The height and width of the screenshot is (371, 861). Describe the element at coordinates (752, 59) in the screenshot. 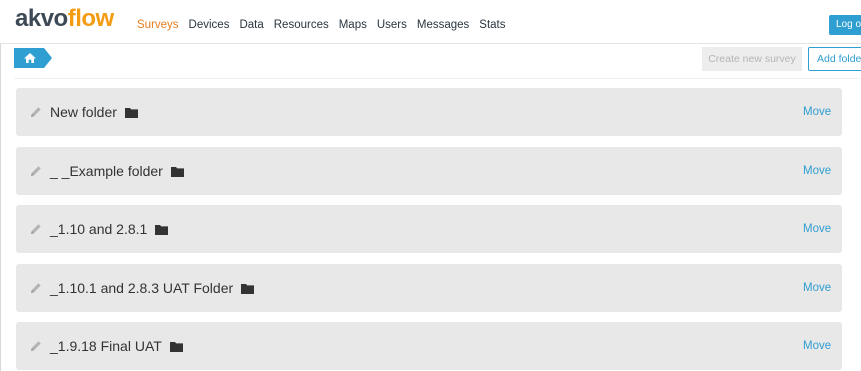

I see `create-new-survey-button: Create new survey` at that location.